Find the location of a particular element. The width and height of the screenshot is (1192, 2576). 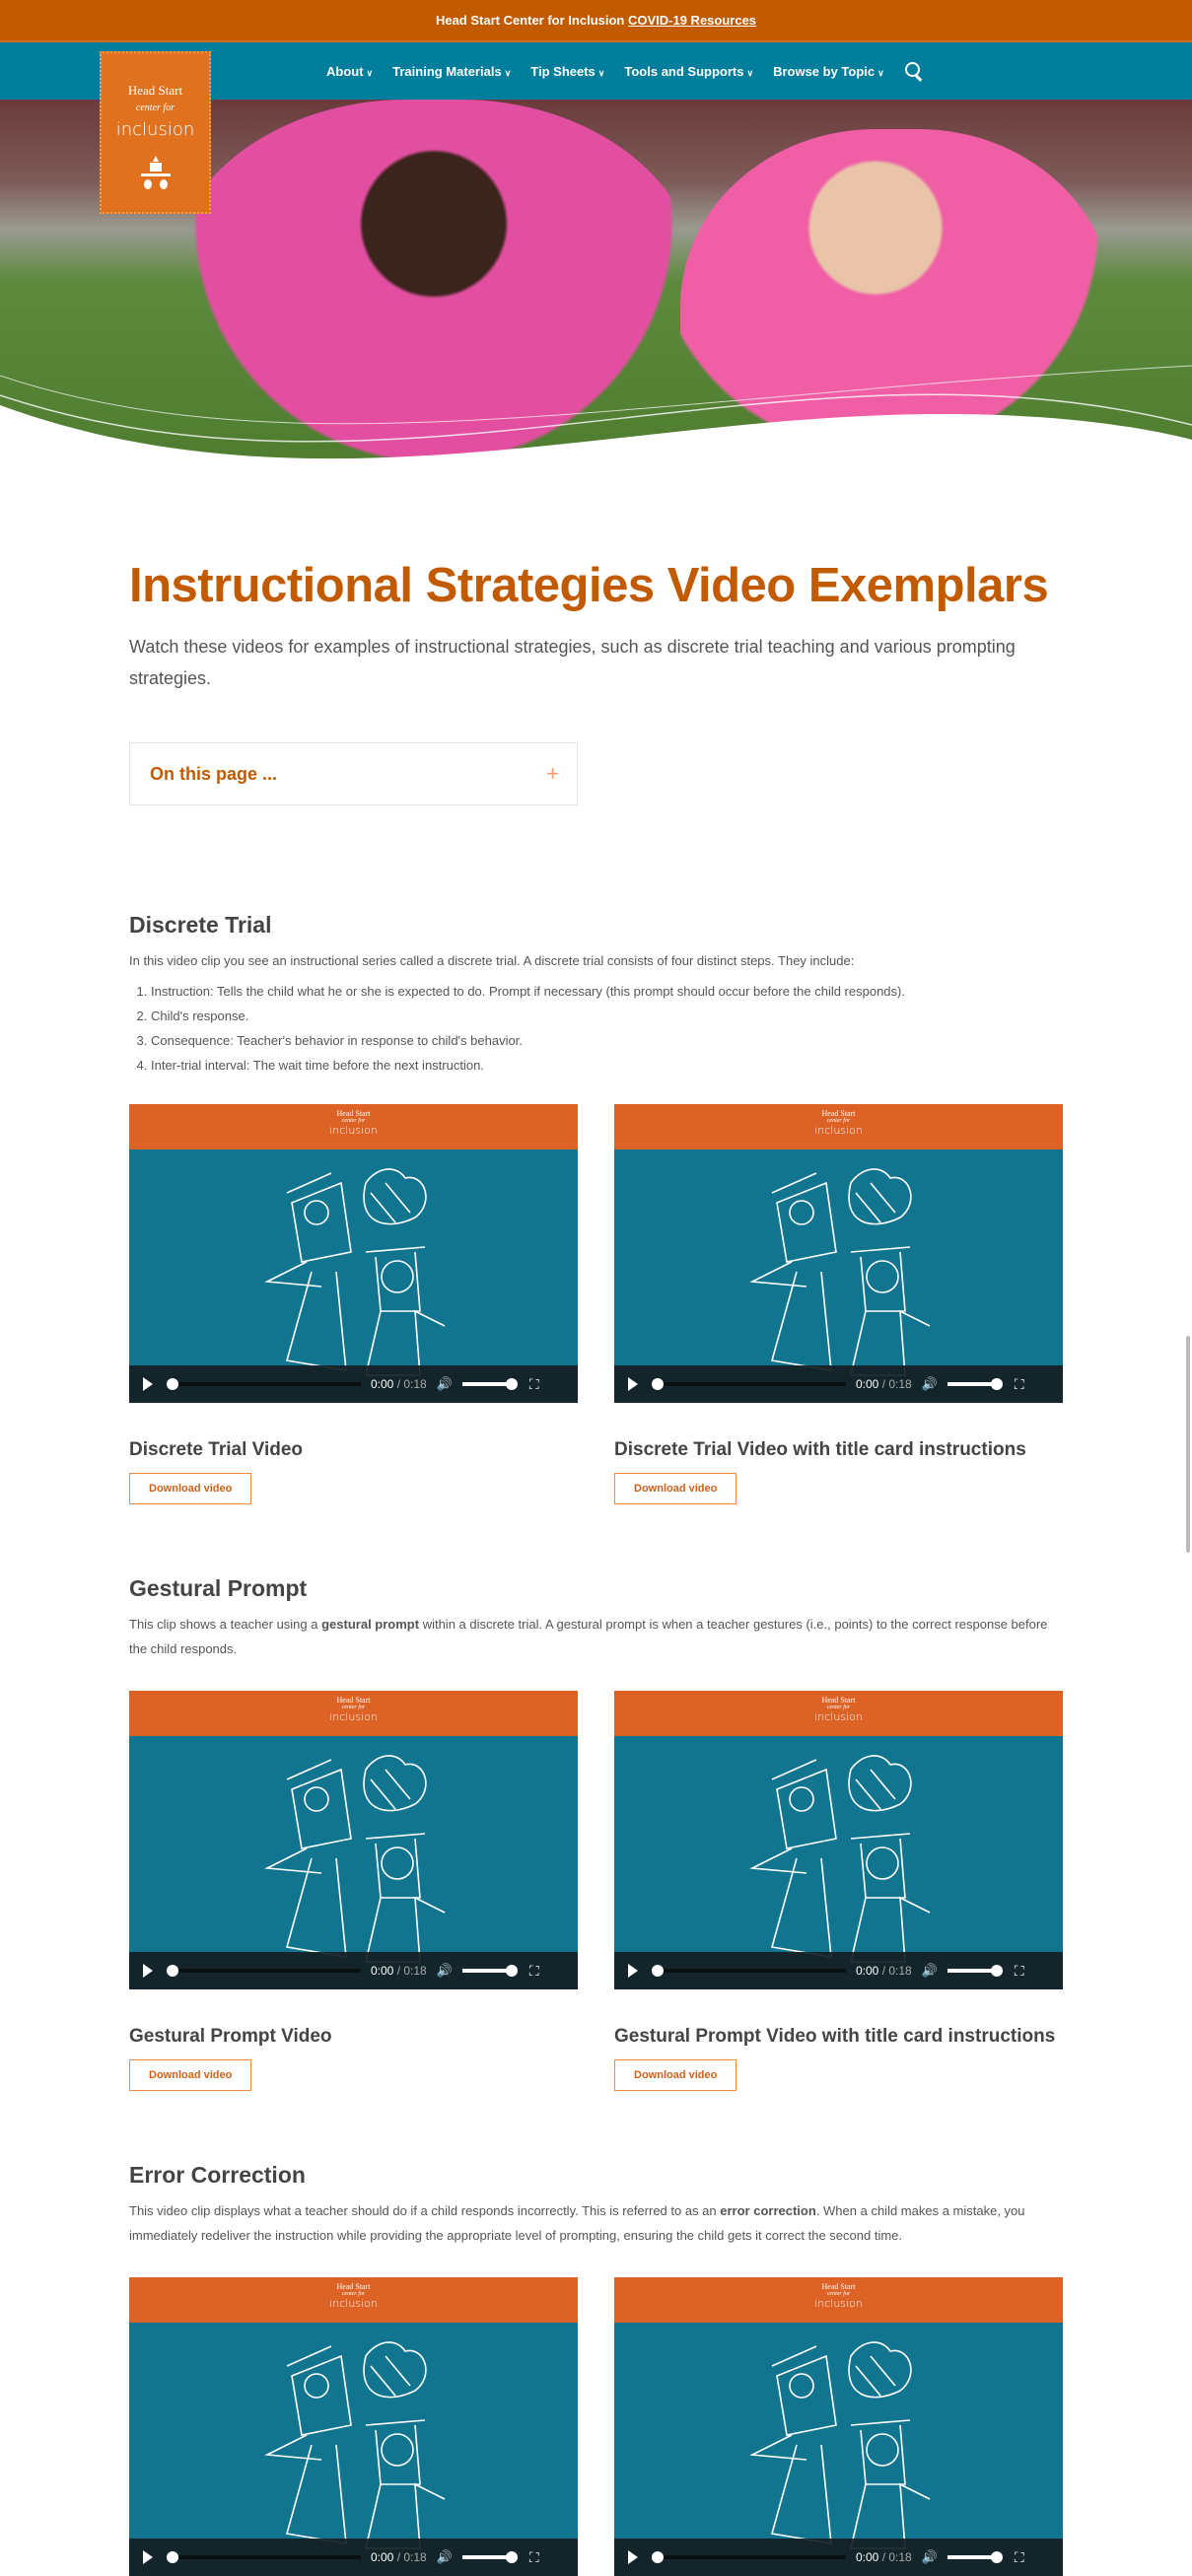

site-logo: Head Start center for inclusion is located at coordinates (155, 133).